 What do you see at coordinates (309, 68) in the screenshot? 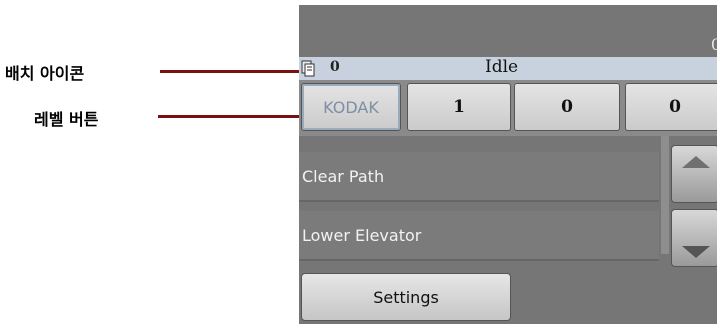
I see `batch-pages-icon` at bounding box center [309, 68].